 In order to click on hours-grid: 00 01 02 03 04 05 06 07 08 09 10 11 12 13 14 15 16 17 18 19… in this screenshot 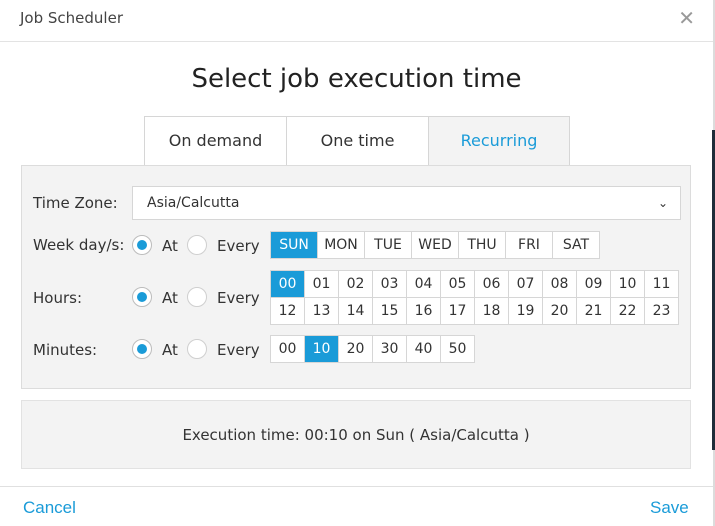, I will do `click(474, 297)`.